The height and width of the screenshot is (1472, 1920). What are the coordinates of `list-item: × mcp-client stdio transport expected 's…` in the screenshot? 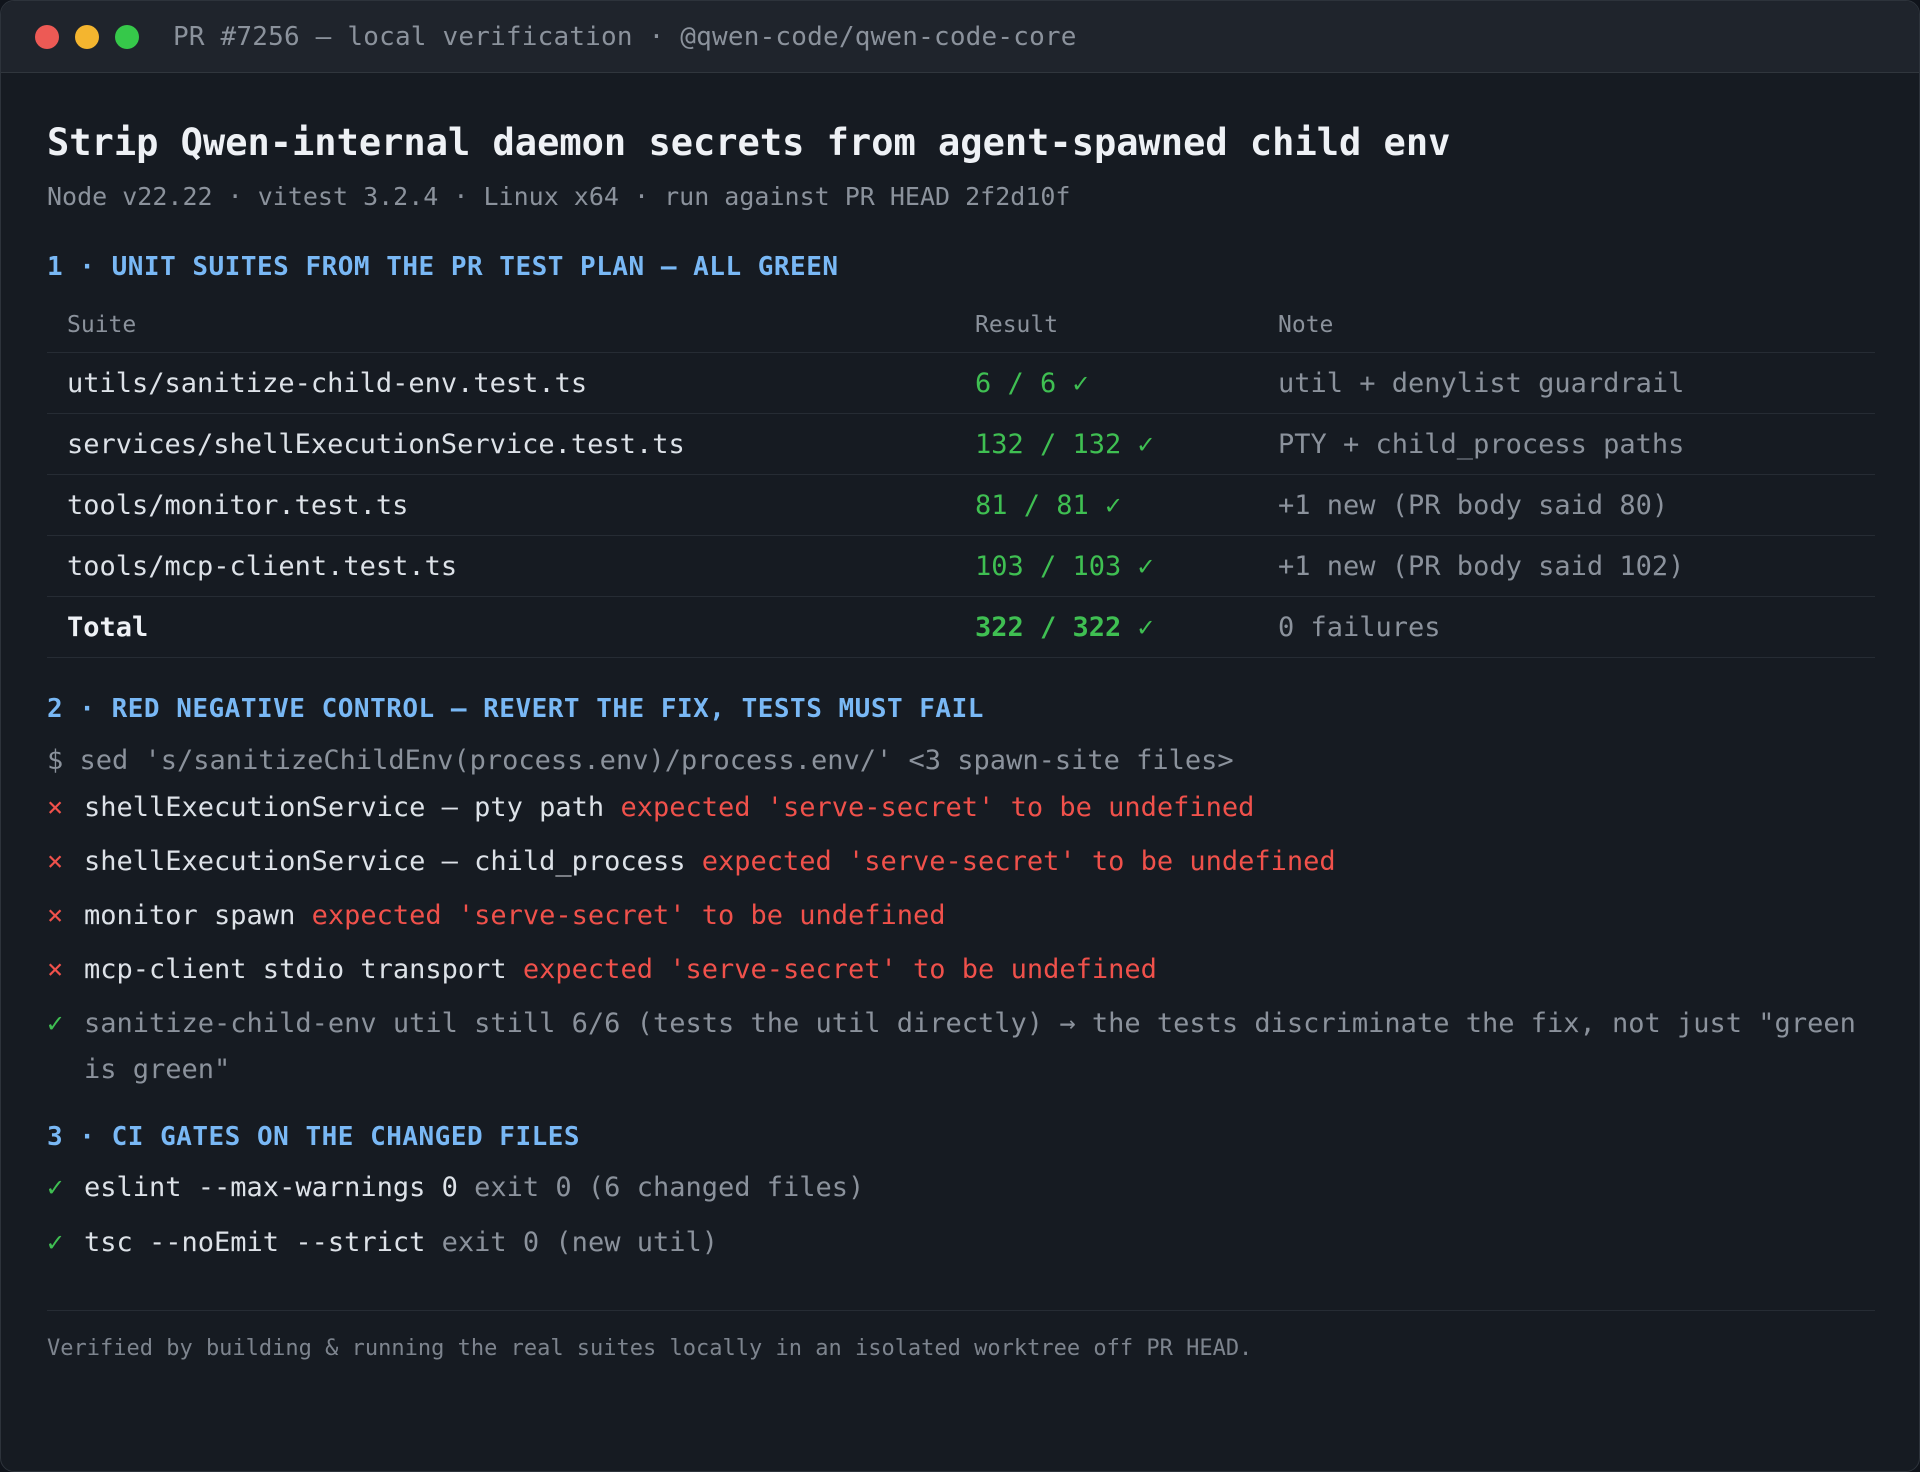 It's located at (961, 974).